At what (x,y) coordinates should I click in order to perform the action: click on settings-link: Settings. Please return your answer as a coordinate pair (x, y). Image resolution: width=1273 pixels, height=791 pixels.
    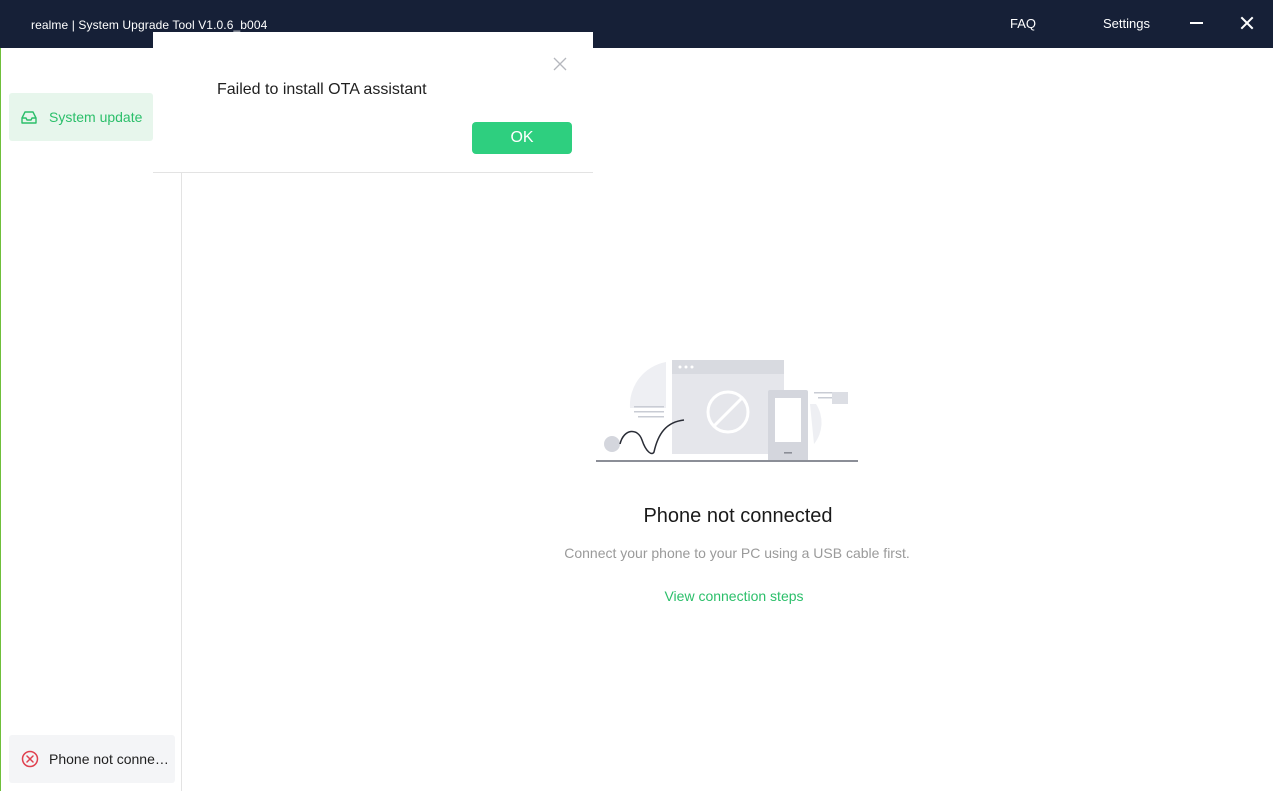
    Looking at the image, I should click on (1126, 23).